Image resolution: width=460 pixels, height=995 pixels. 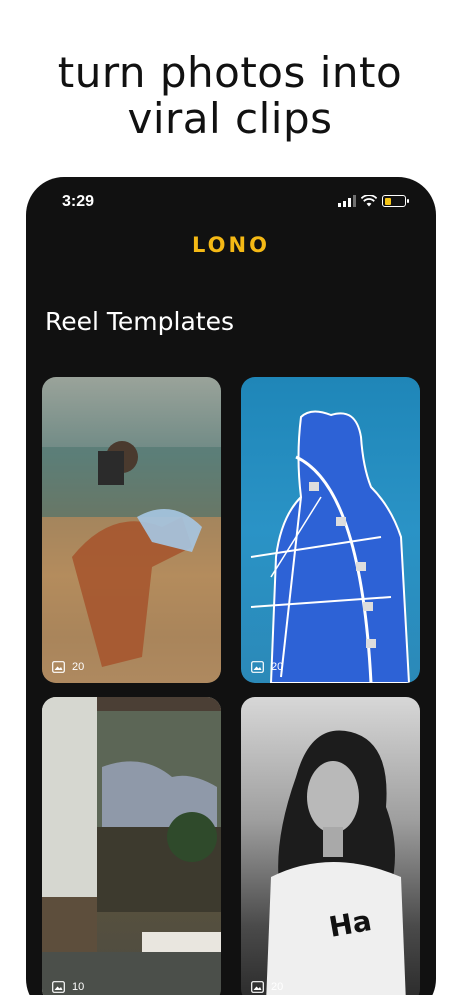 I want to click on template-card: 10, so click(x=131, y=846).